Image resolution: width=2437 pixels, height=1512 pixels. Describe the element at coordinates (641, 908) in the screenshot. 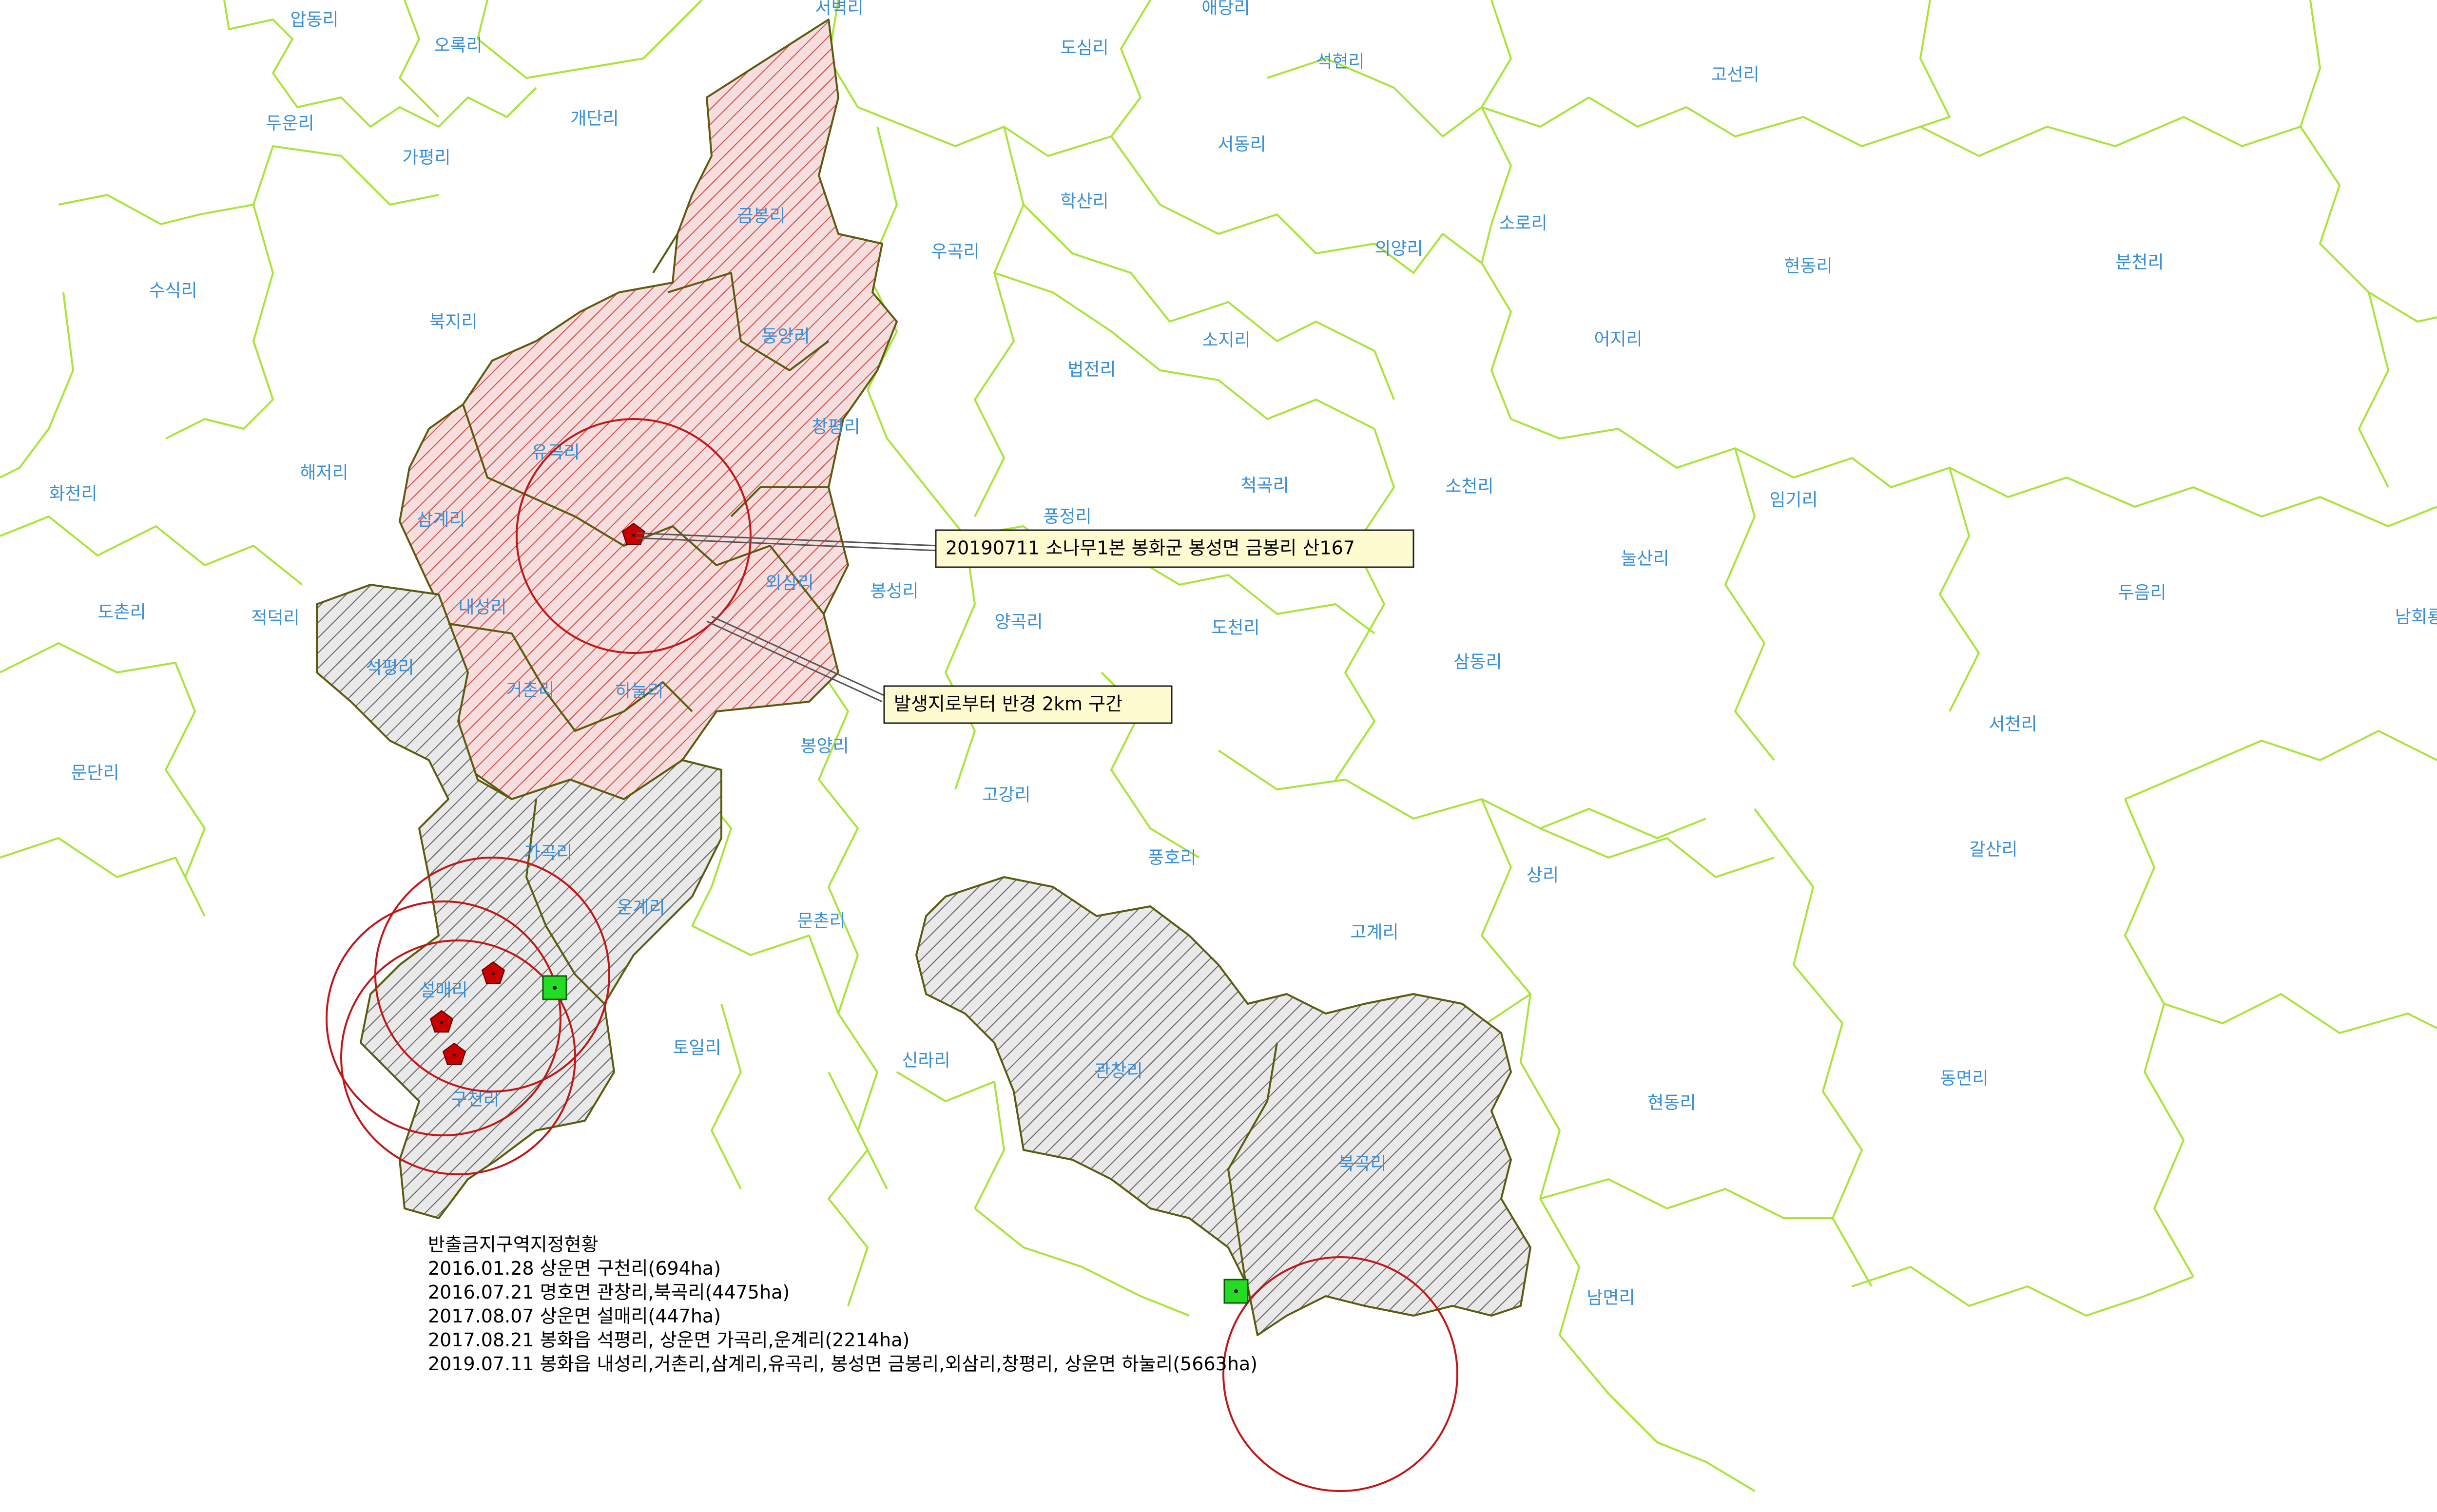

I see `village-label: 운계리` at that location.